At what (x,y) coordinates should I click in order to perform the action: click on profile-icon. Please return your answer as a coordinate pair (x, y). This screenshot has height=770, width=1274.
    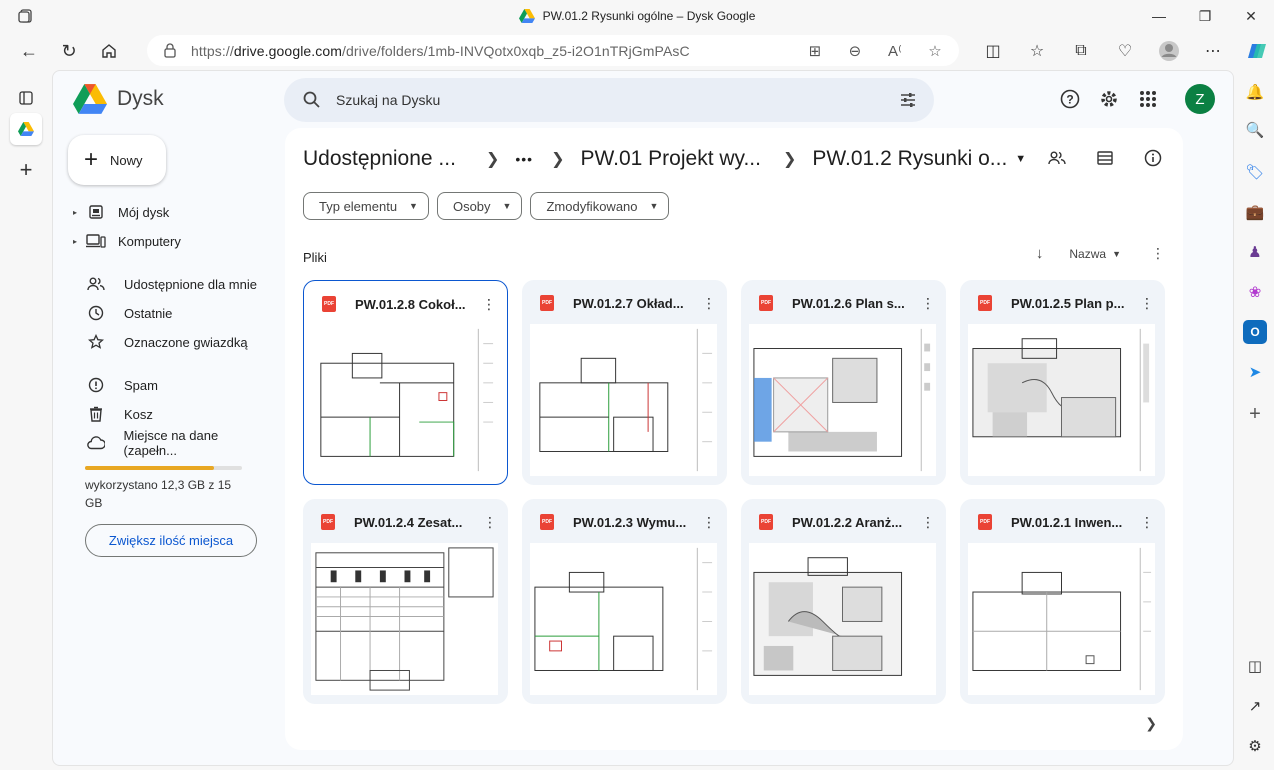
    Looking at the image, I should click on (1169, 51).